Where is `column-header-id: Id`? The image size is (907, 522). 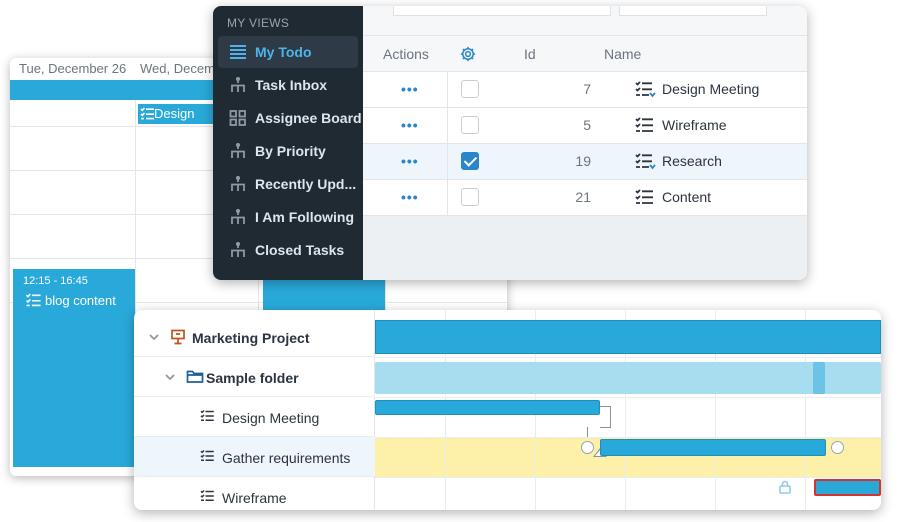
column-header-id: Id is located at coordinates (530, 54).